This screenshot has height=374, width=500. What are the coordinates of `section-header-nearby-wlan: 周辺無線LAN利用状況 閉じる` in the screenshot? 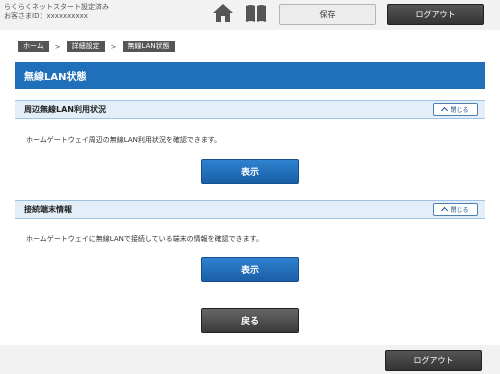 It's located at (250, 109).